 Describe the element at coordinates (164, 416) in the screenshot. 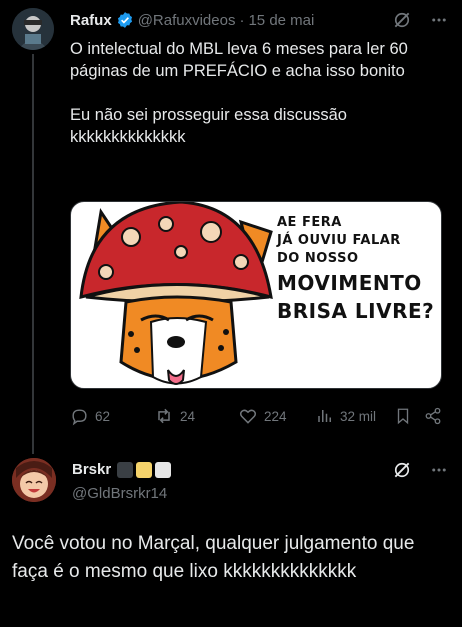

I see `repost-icon` at that location.